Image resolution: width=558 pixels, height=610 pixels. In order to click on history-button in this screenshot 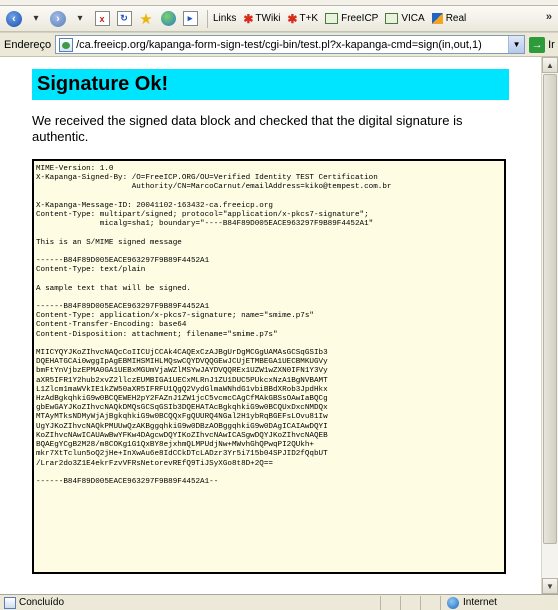, I will do `click(168, 19)`.